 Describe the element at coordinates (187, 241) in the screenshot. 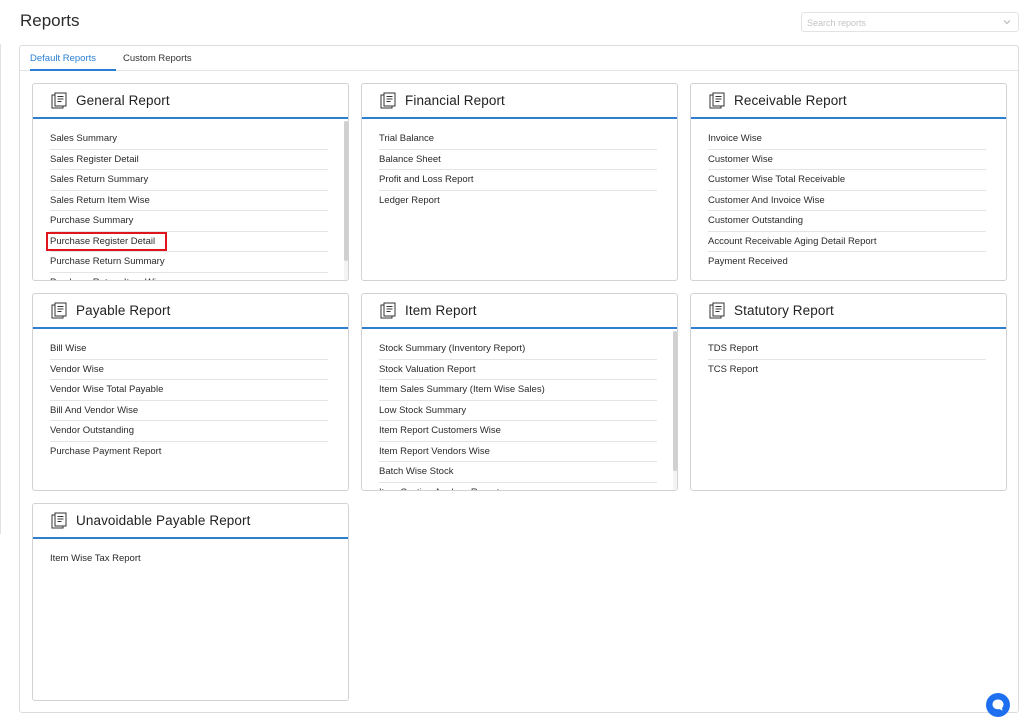

I see `report-link-purchase-register-detail: Purchase Register Detail` at that location.